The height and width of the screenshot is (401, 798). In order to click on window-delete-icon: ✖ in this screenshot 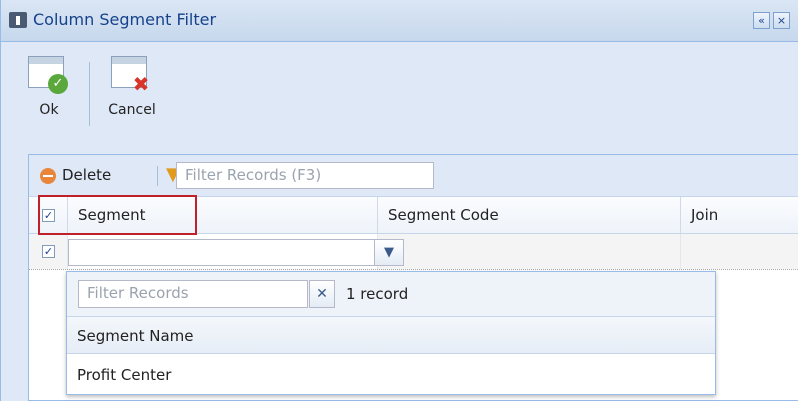, I will do `click(132, 75)`.